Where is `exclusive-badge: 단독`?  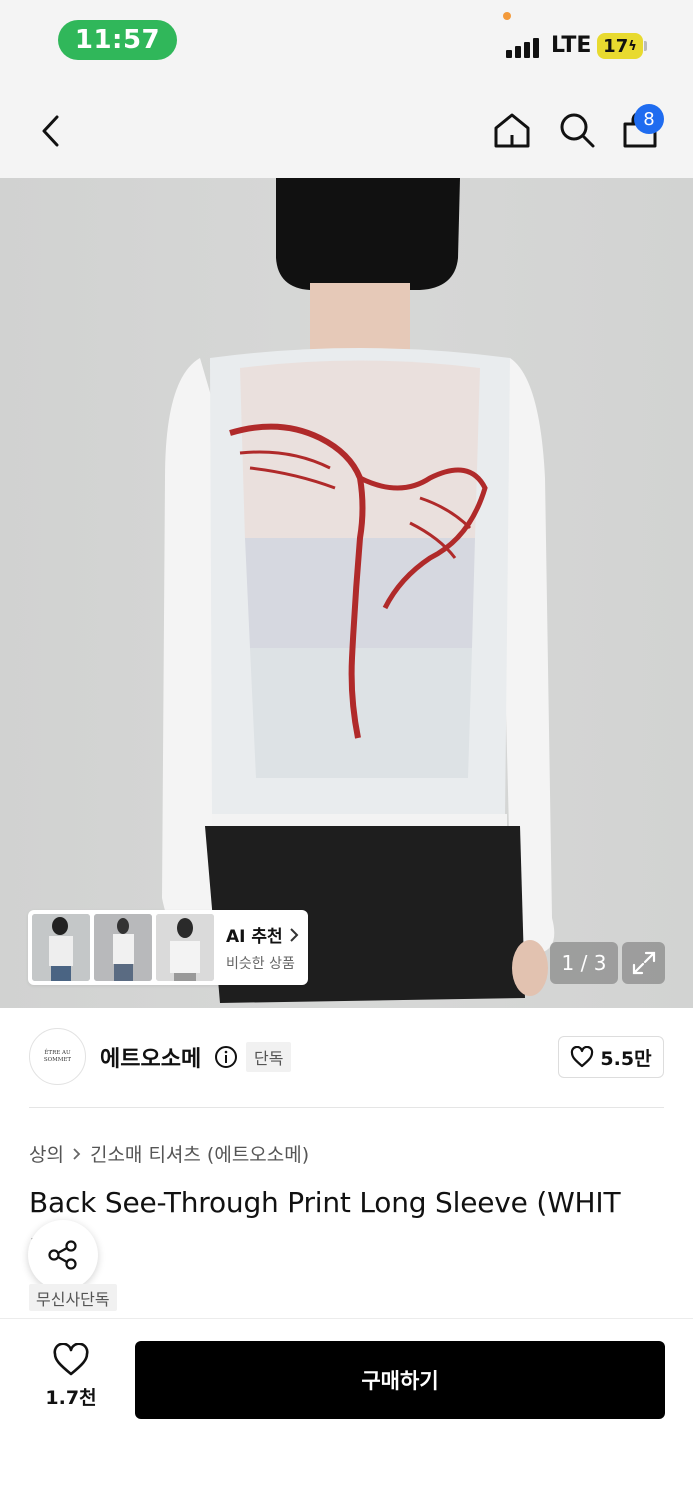
exclusive-badge: 단독 is located at coordinates (269, 1057).